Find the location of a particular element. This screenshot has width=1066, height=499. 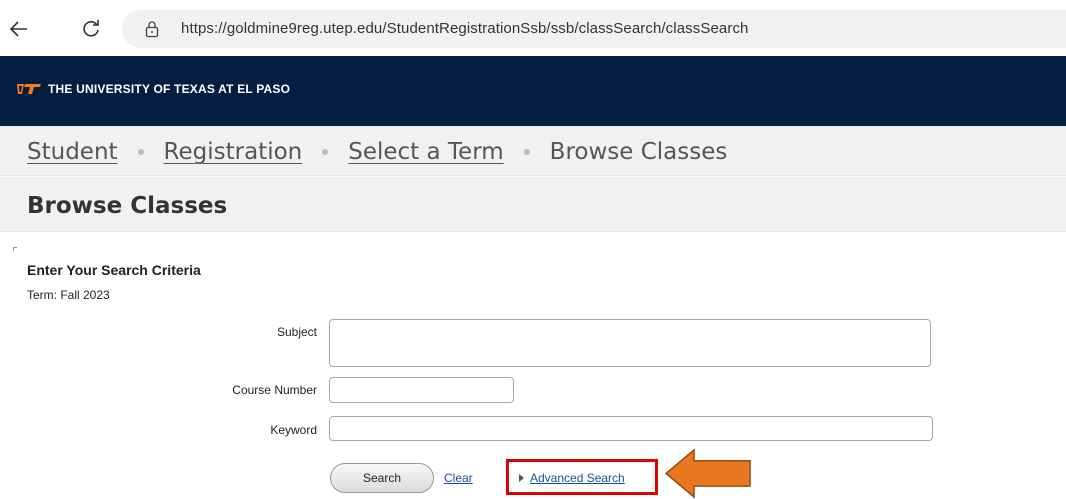

site-header: THE UNIVERSITY OF TEXAS AT EL PASO is located at coordinates (533, 91).